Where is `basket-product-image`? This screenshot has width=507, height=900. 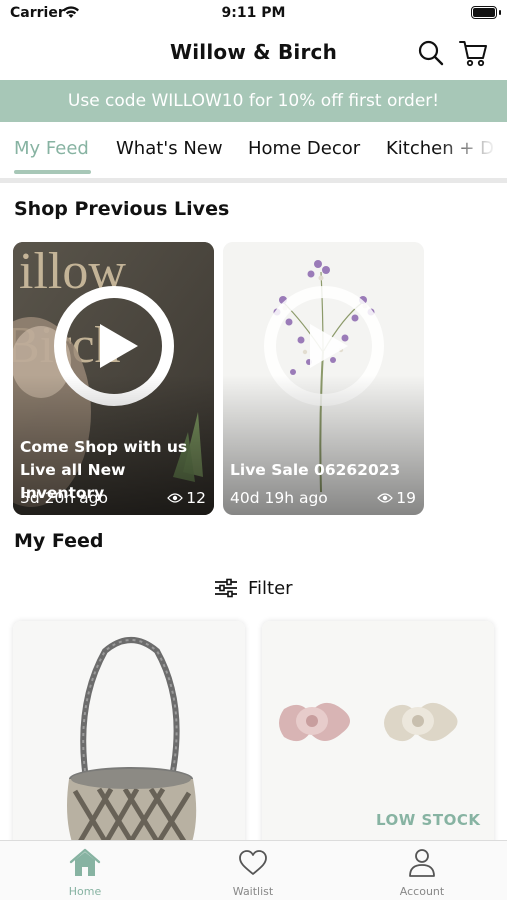
basket-product-image is located at coordinates (129, 736).